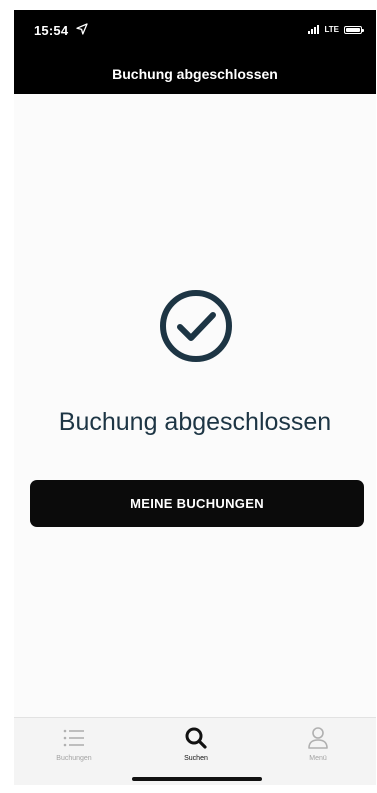  Describe the element at coordinates (318, 738) in the screenshot. I see `user-icon` at that location.